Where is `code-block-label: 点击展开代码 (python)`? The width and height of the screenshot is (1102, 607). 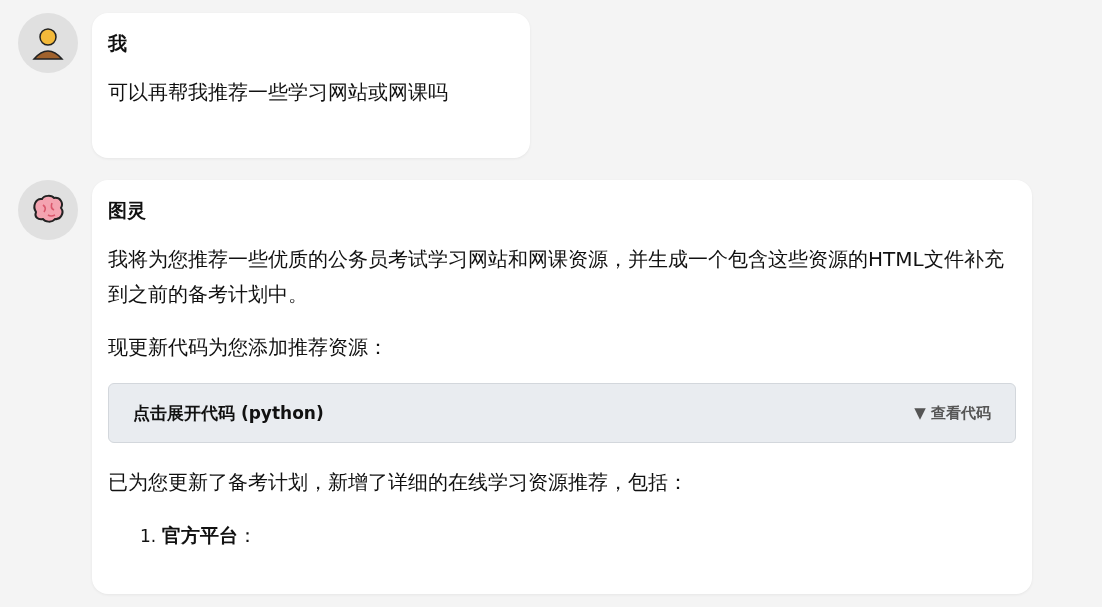
code-block-label: 点击展开代码 (python) is located at coordinates (228, 413).